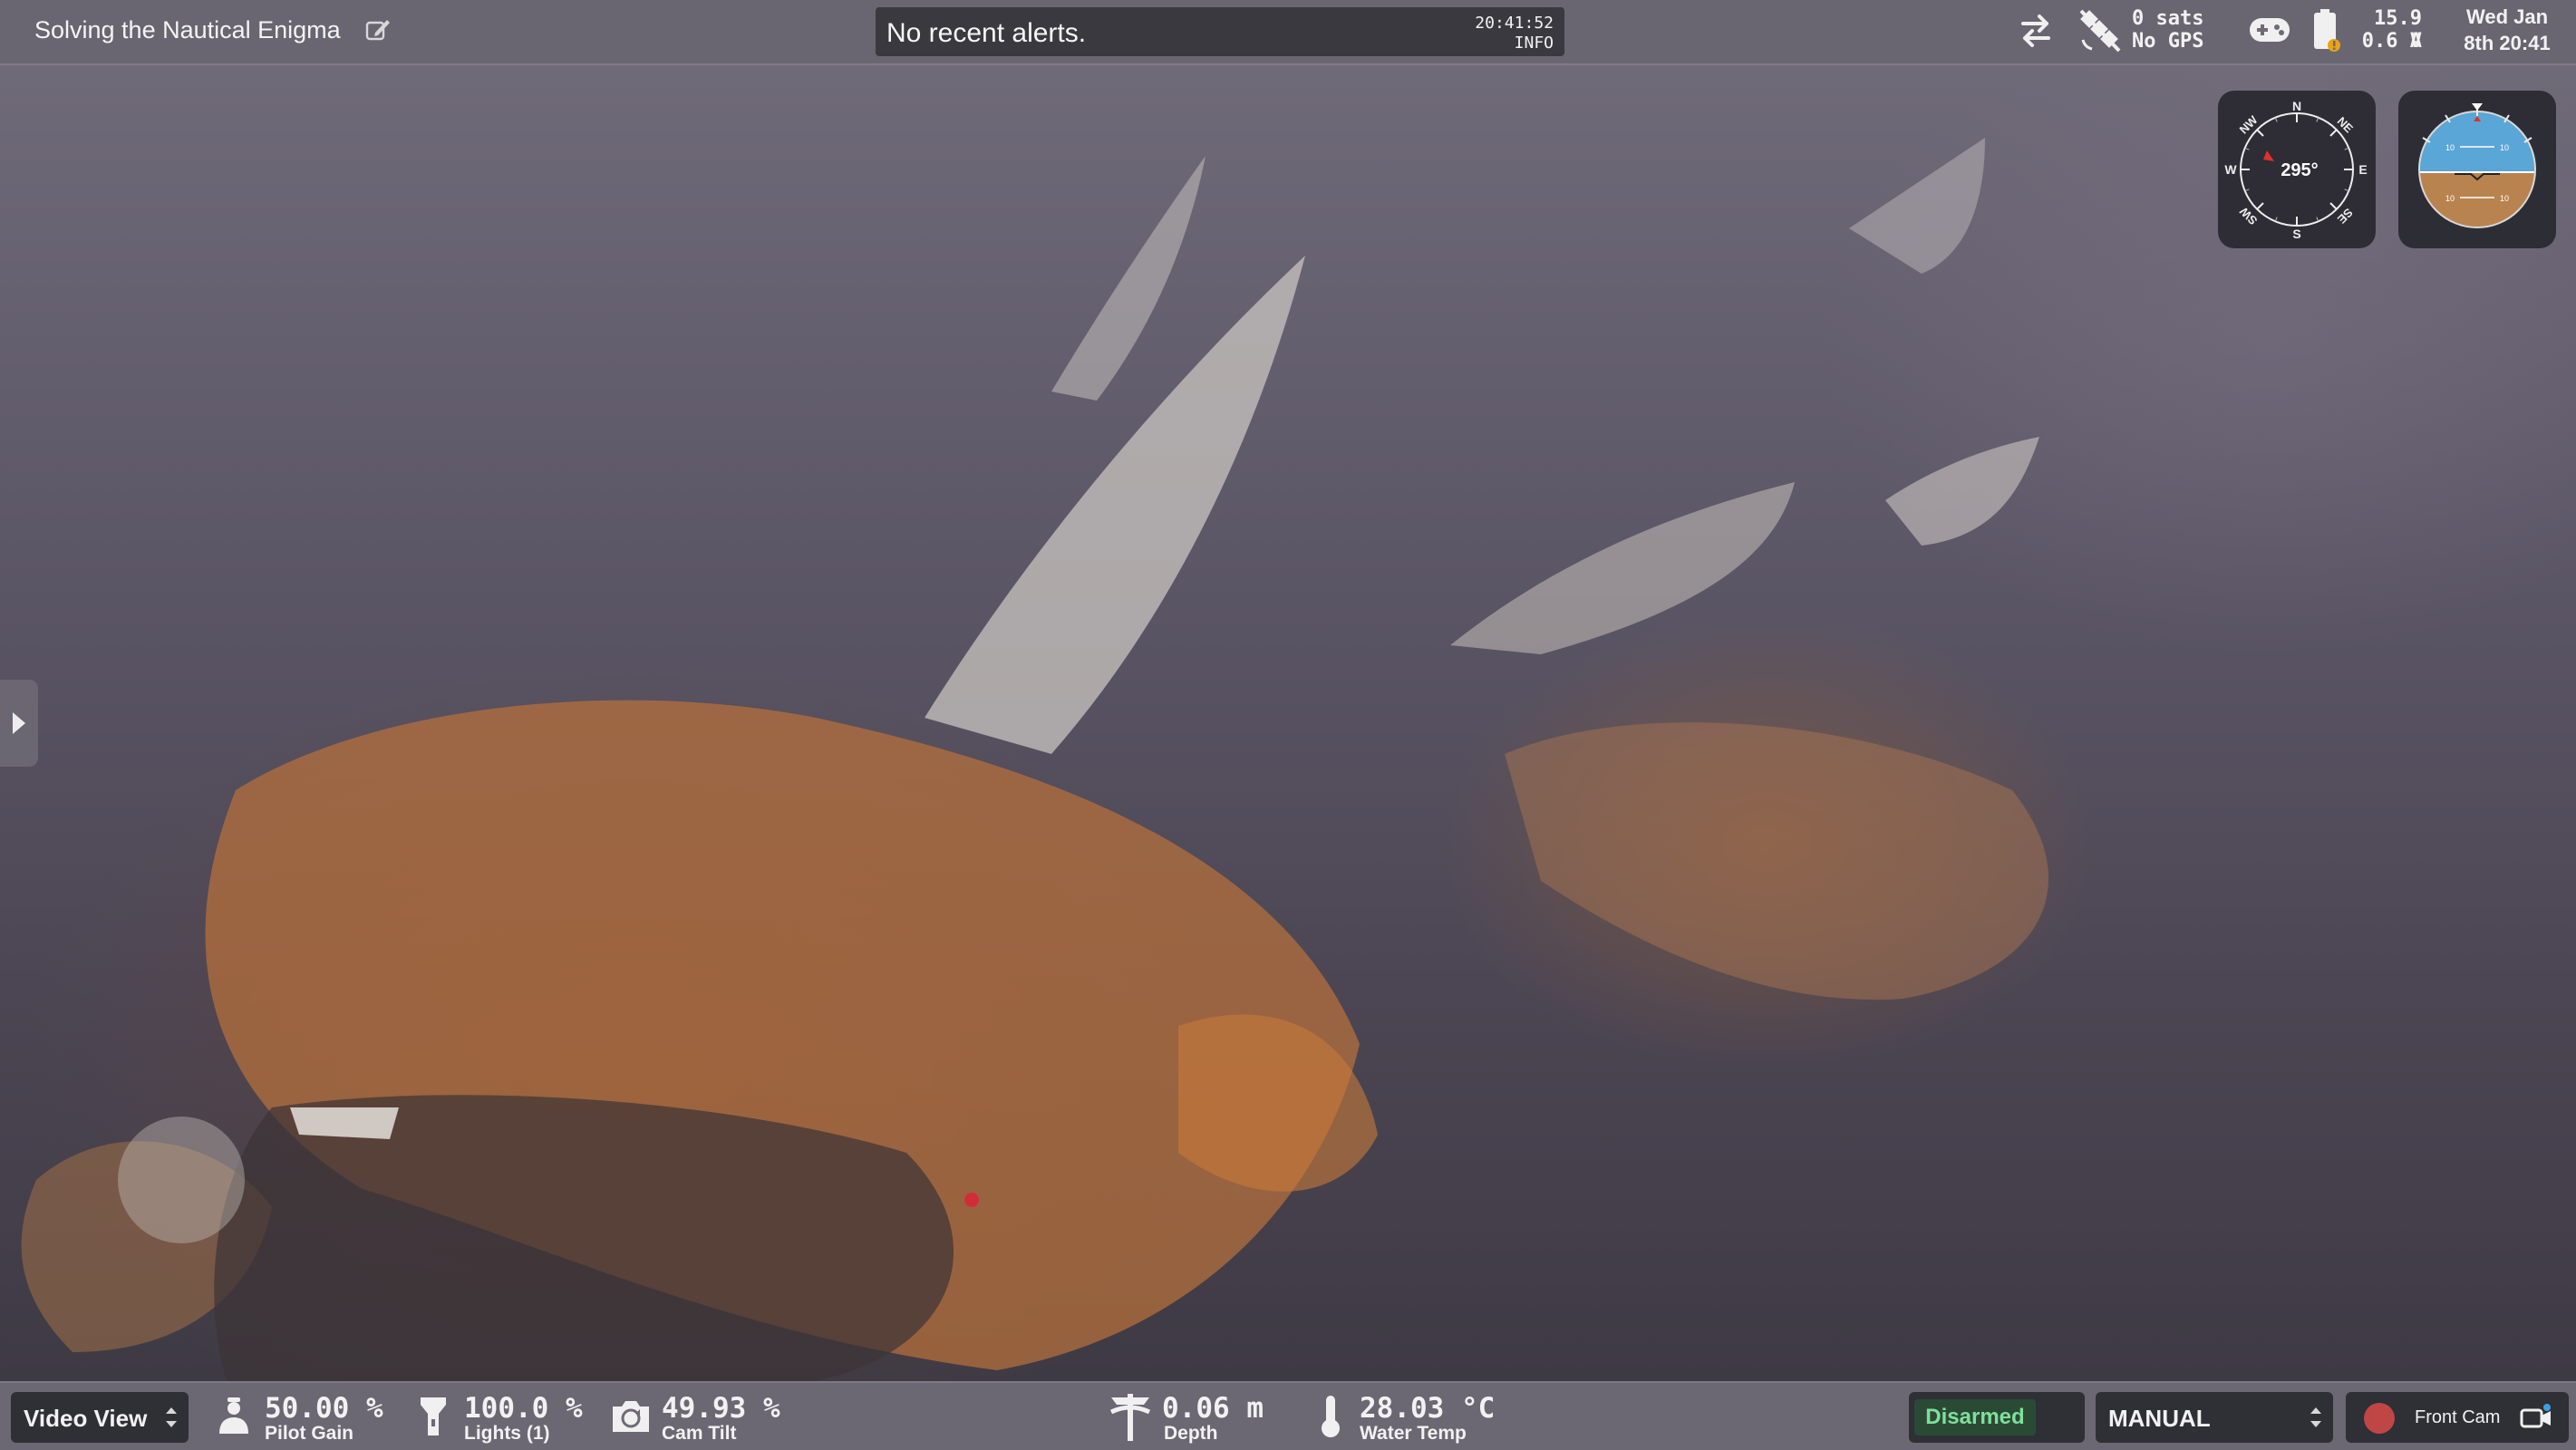 This screenshot has width=2576, height=1450. What do you see at coordinates (187, 30) in the screenshot?
I see `mission-name: Solving the Nautical Enigma` at bounding box center [187, 30].